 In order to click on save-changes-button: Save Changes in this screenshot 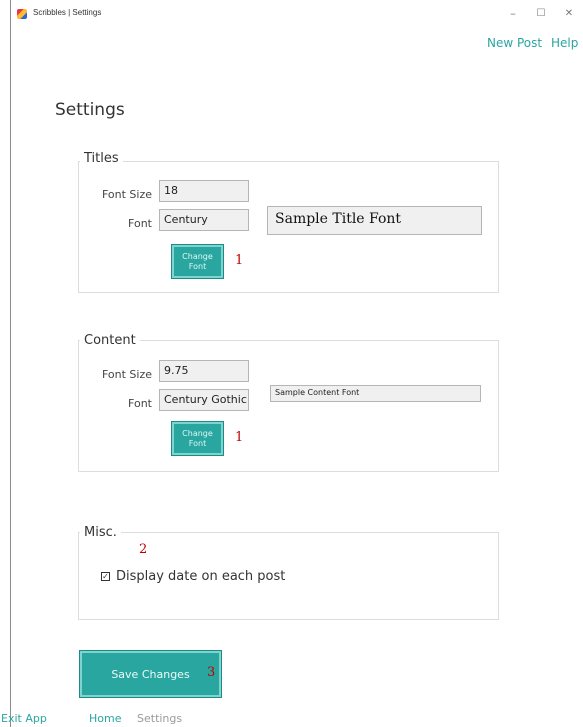, I will do `click(150, 674)`.